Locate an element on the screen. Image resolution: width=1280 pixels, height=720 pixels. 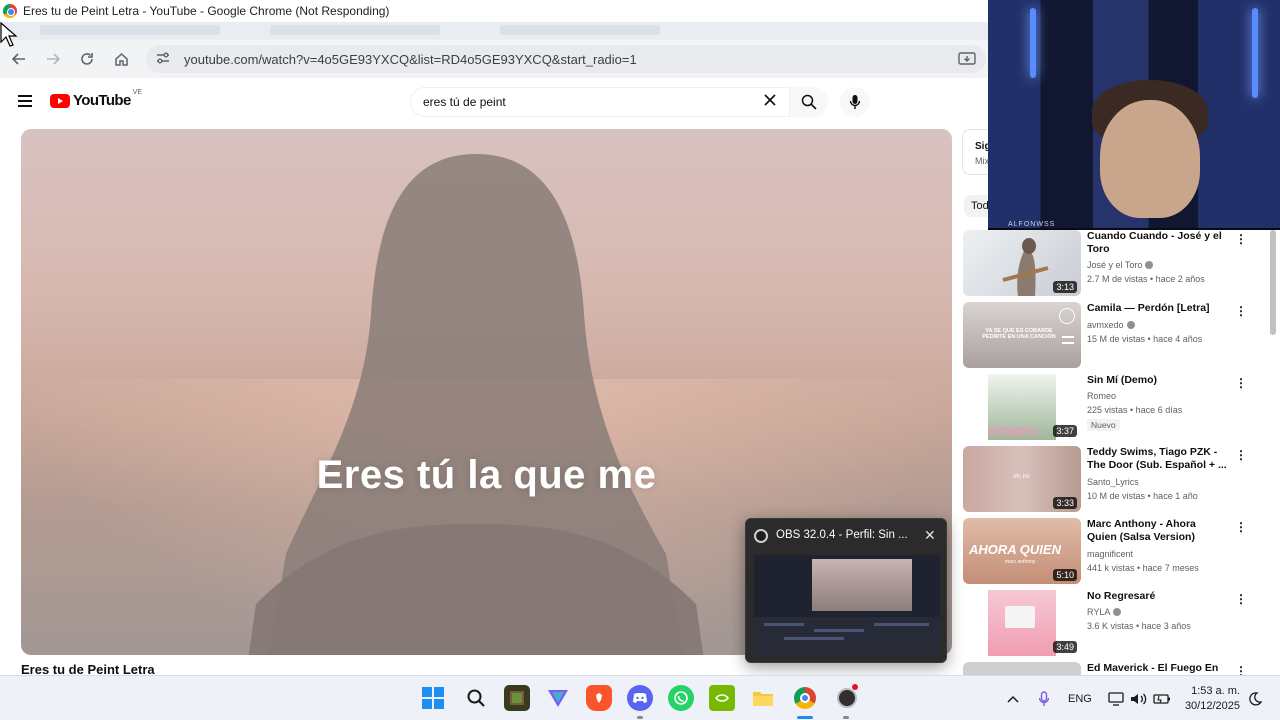
video-meta: 15 M de vistas • hace 4 años is located at coordinates (1145, 339).